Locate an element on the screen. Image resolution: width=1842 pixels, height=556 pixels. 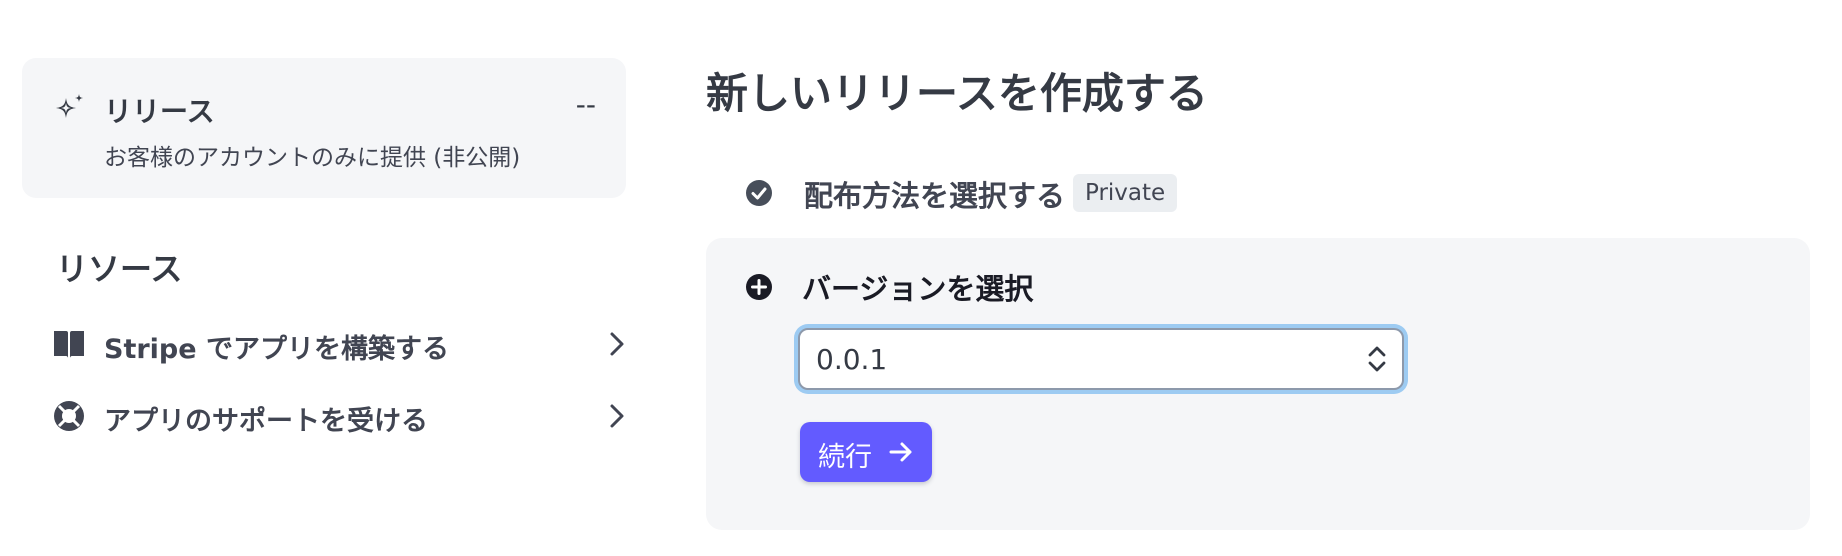
continue-button-label: 続行 is located at coordinates (845, 457).